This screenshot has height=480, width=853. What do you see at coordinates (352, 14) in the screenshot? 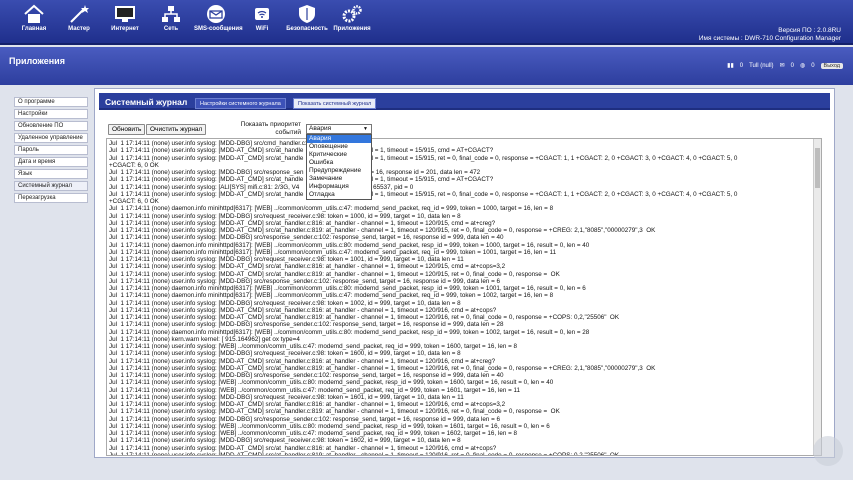
I see `gears-icon` at bounding box center [352, 14].